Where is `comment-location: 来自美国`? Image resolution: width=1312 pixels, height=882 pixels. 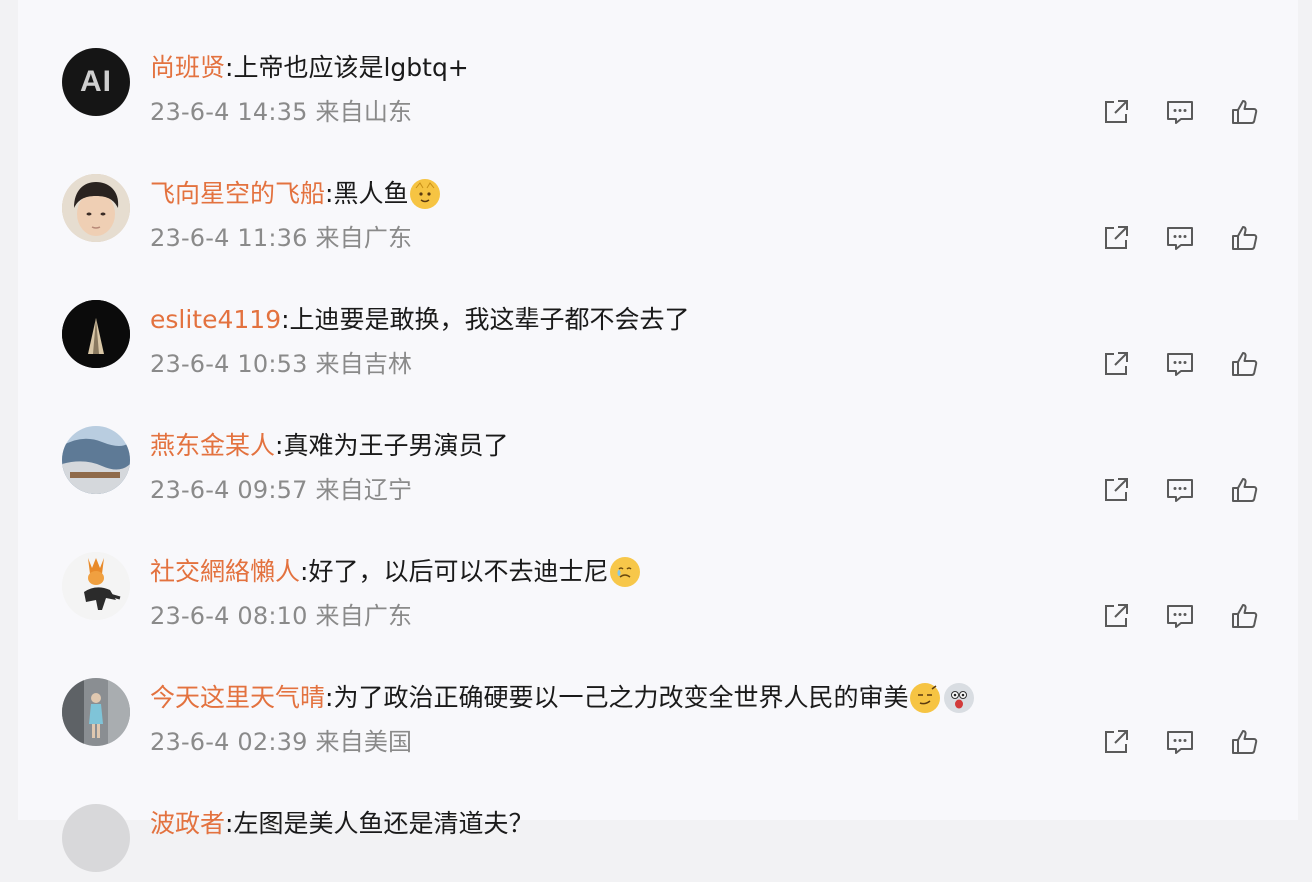
comment-location: 来自美国 is located at coordinates (364, 742).